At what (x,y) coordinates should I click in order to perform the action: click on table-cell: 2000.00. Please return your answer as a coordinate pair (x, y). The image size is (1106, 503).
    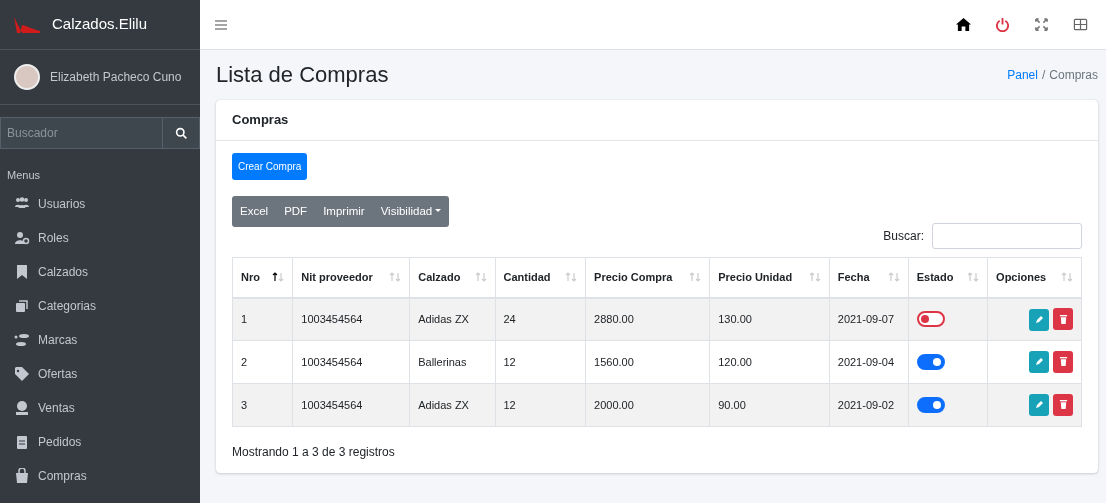
    Looking at the image, I should click on (647, 405).